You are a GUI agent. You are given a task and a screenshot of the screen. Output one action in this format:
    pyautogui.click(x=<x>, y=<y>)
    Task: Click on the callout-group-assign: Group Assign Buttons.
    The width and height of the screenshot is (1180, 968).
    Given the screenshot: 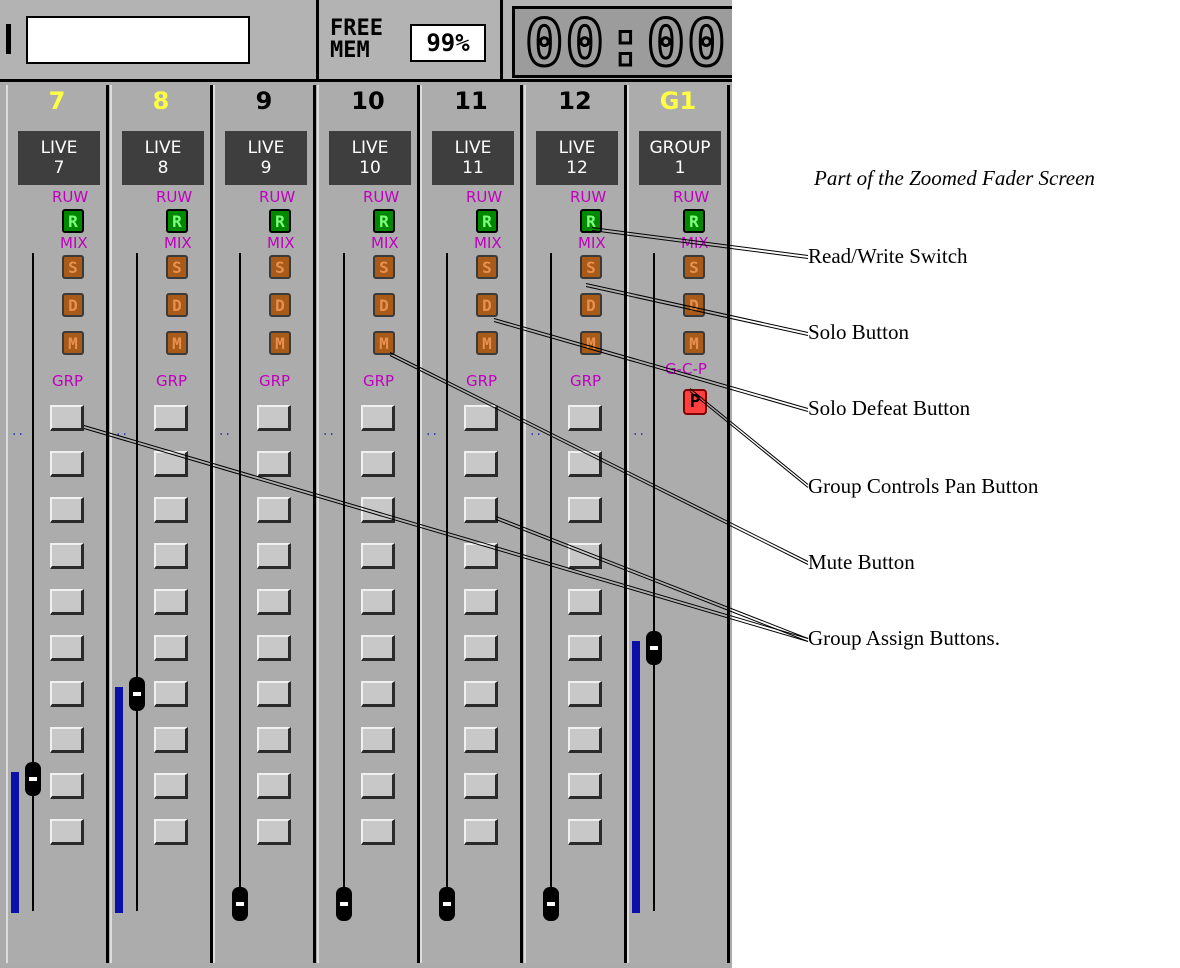 What is the action you would take?
    pyautogui.click(x=904, y=638)
    